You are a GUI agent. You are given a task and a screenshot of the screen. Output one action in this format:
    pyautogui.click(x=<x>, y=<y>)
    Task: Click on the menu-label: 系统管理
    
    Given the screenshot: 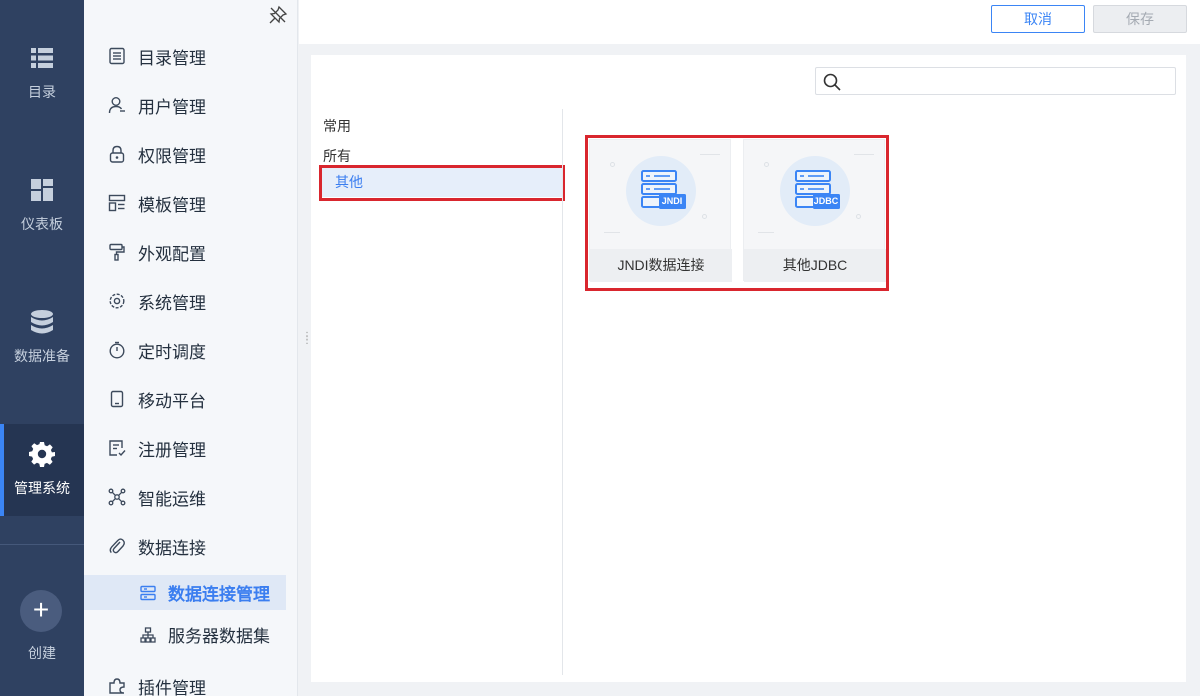 What is the action you would take?
    pyautogui.click(x=172, y=303)
    